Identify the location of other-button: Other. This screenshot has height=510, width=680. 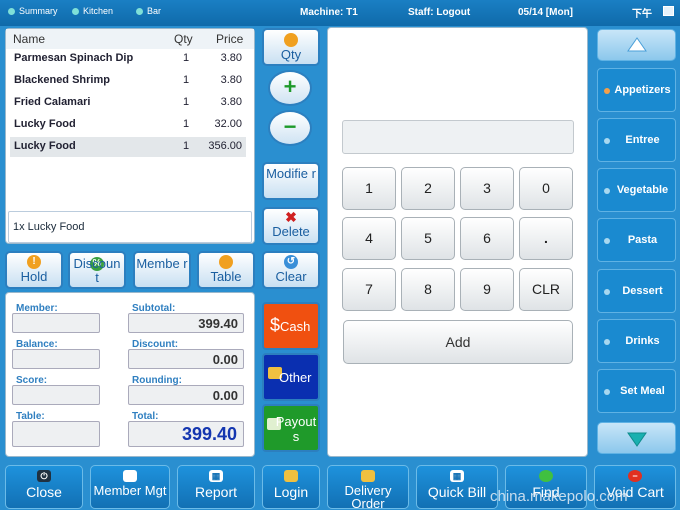
(291, 377).